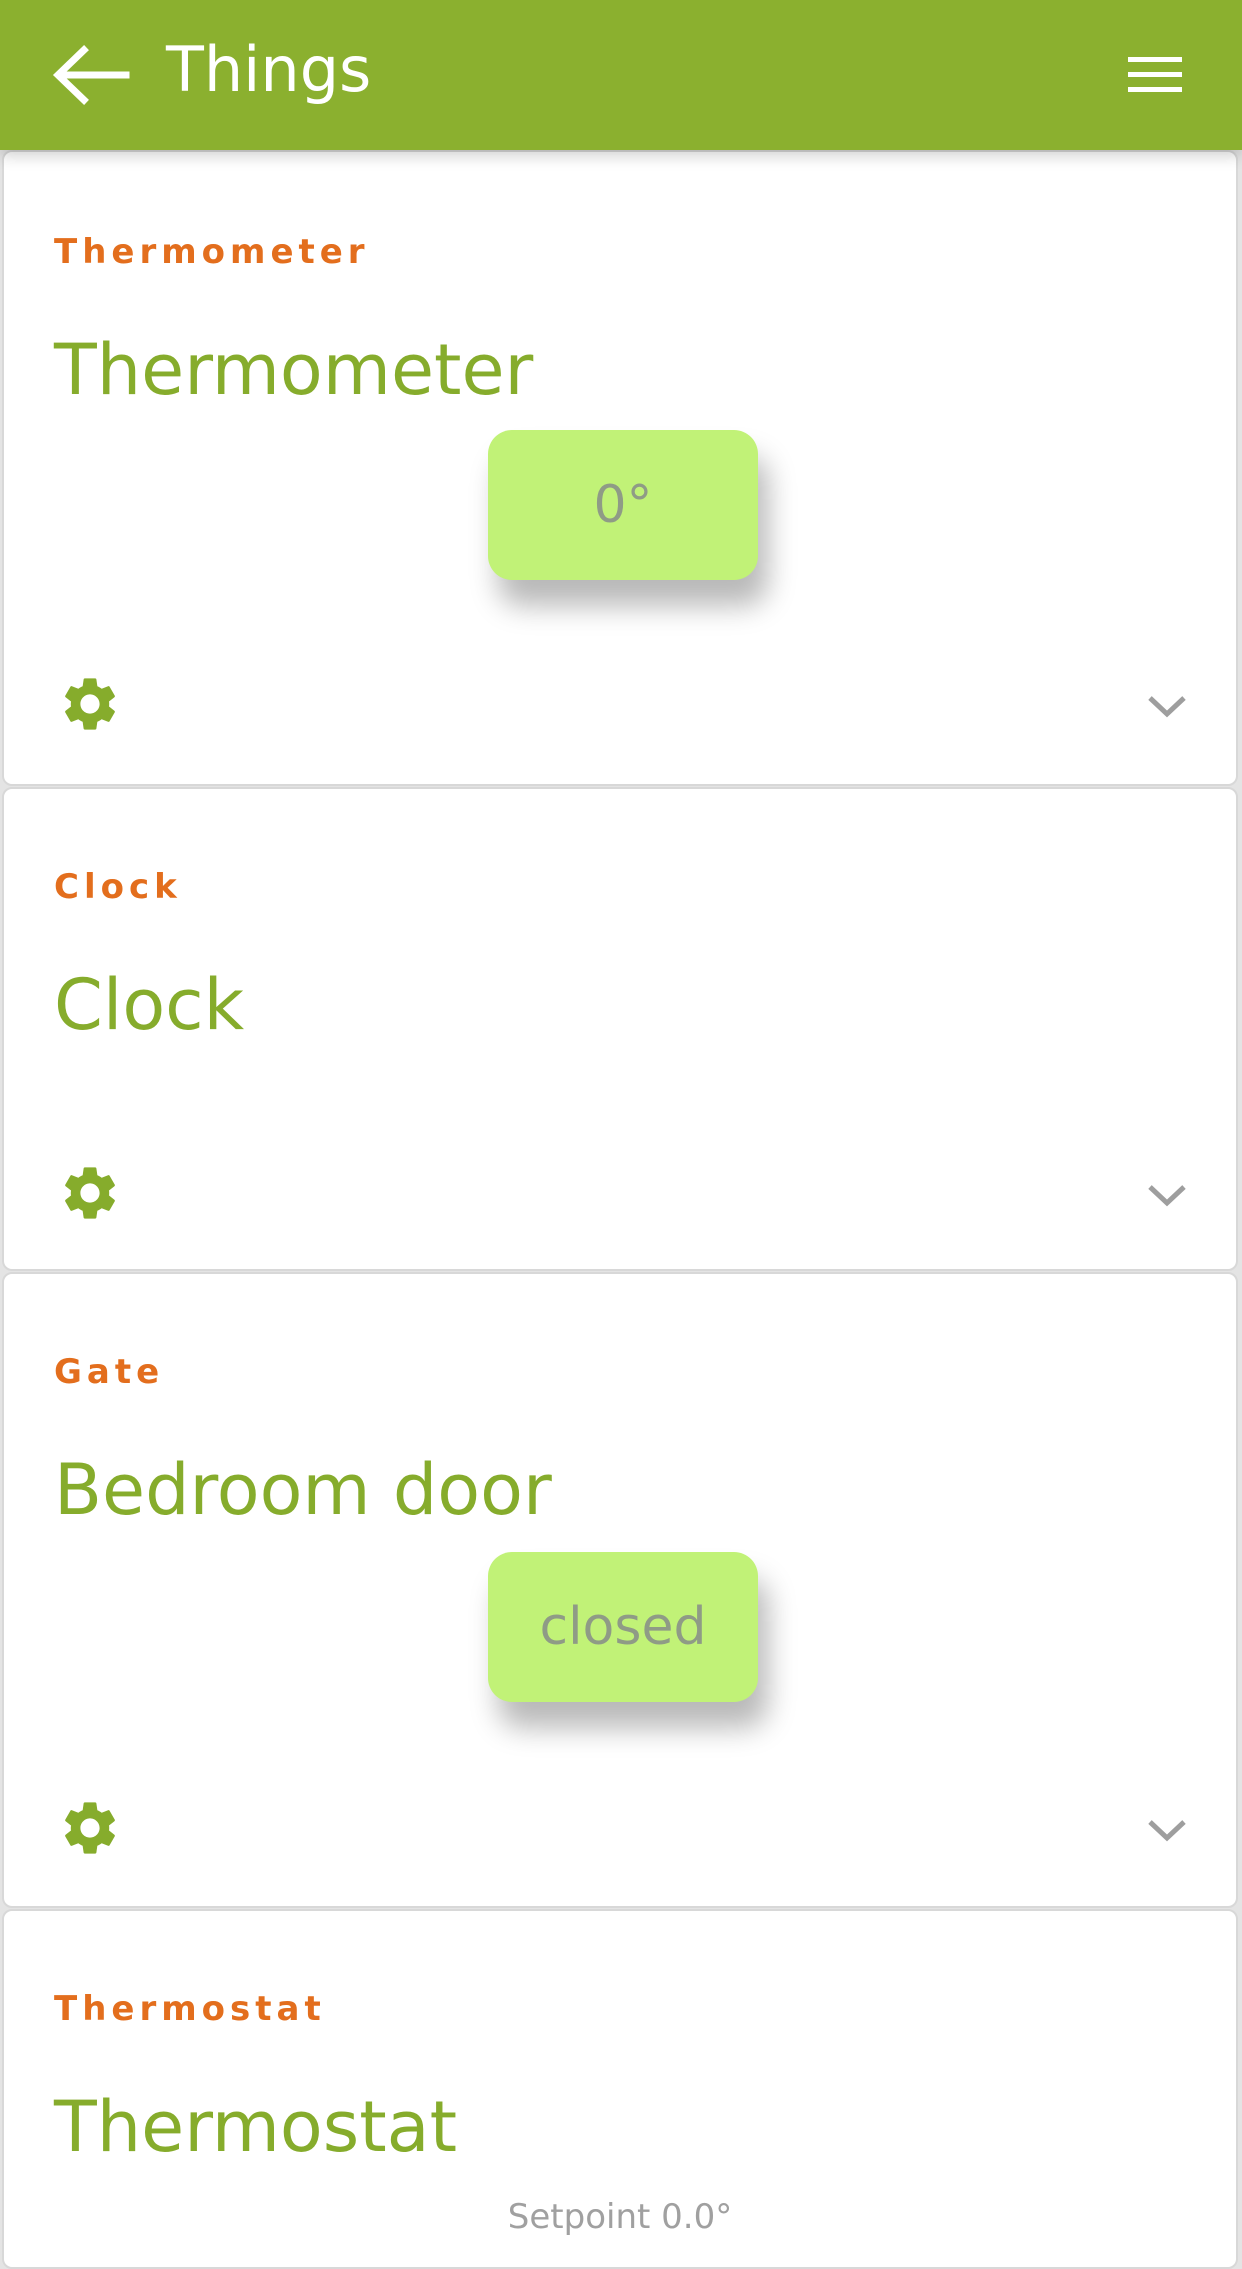  I want to click on thing-value-badge: 0°, so click(623, 505).